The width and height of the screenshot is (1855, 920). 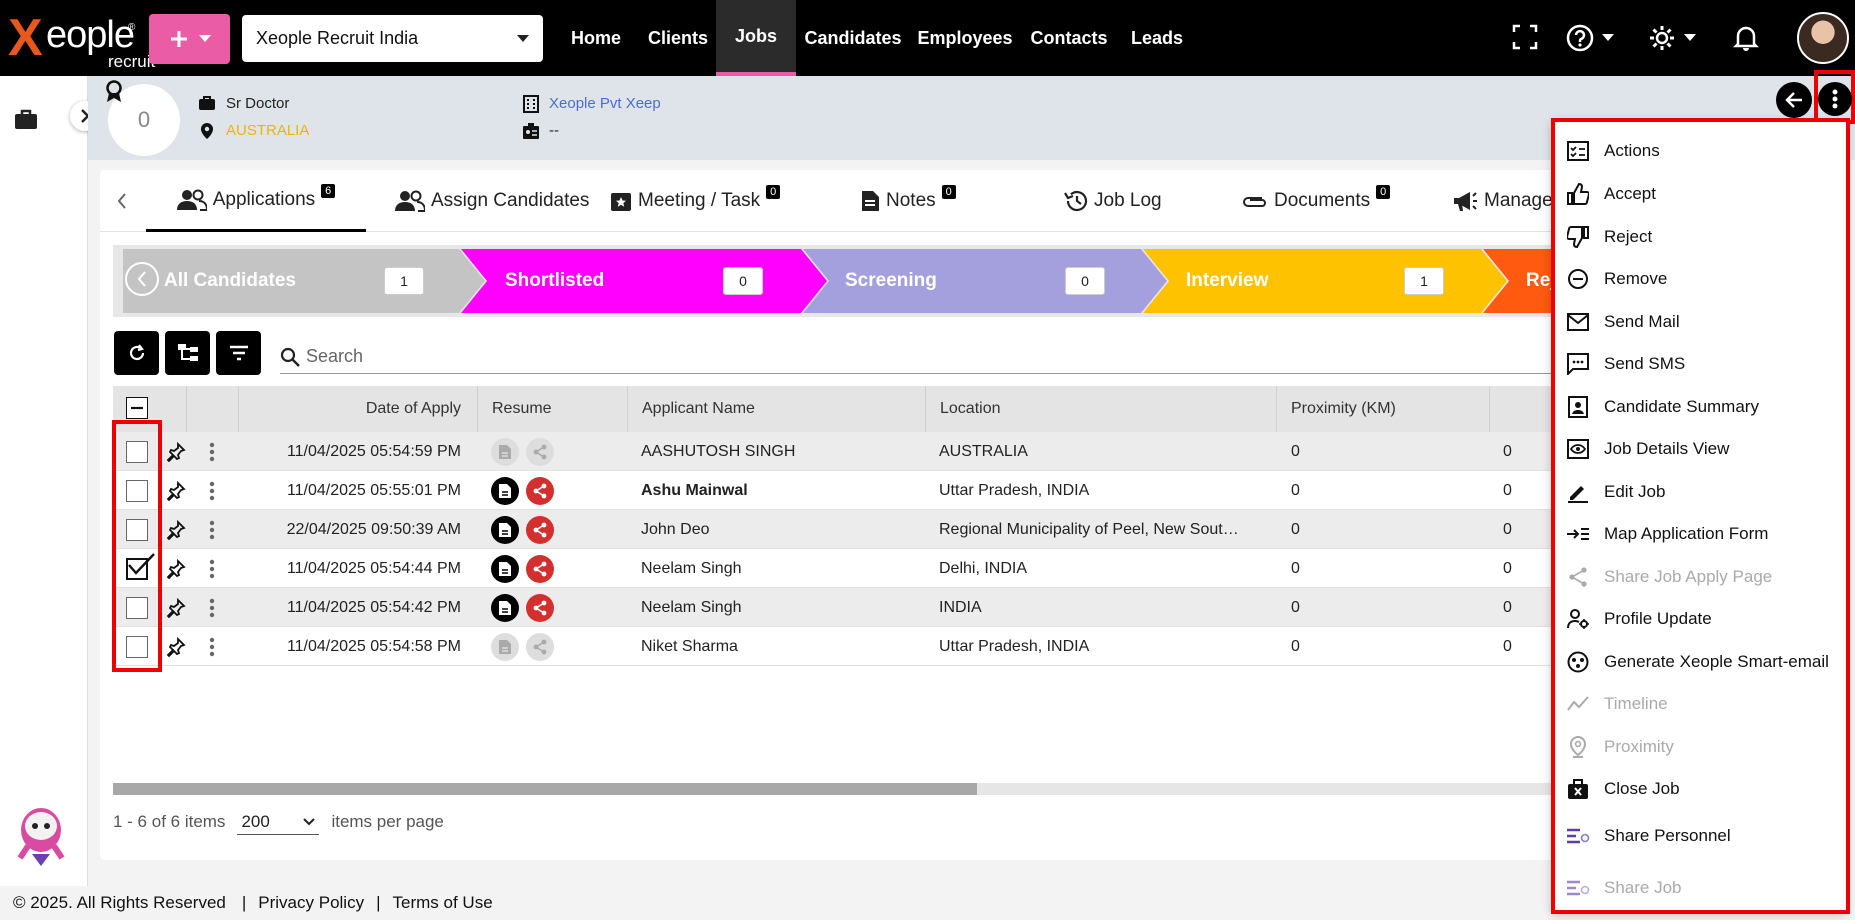 What do you see at coordinates (26, 119) in the screenshot?
I see `briefcase-icon` at bounding box center [26, 119].